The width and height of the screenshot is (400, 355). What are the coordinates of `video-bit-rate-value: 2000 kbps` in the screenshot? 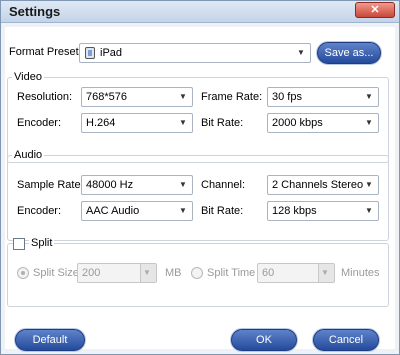 It's located at (297, 123).